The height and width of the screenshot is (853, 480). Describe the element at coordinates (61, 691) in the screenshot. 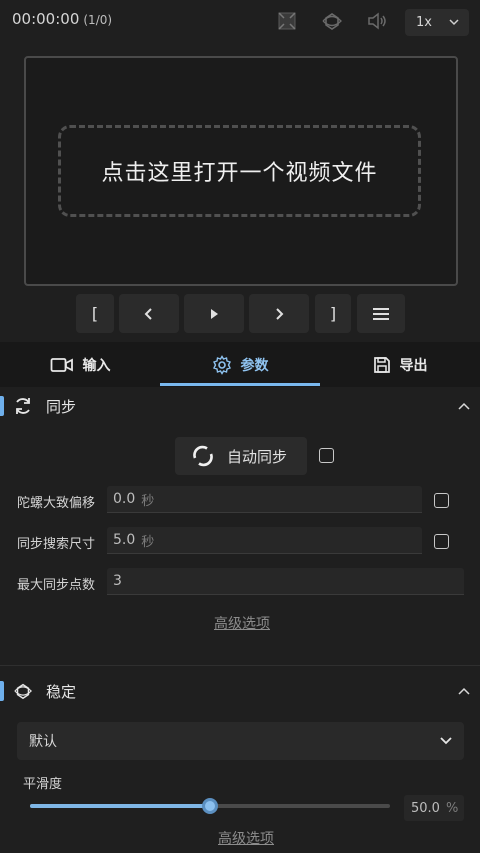

I see `stabilization-section-title: 稳定` at that location.